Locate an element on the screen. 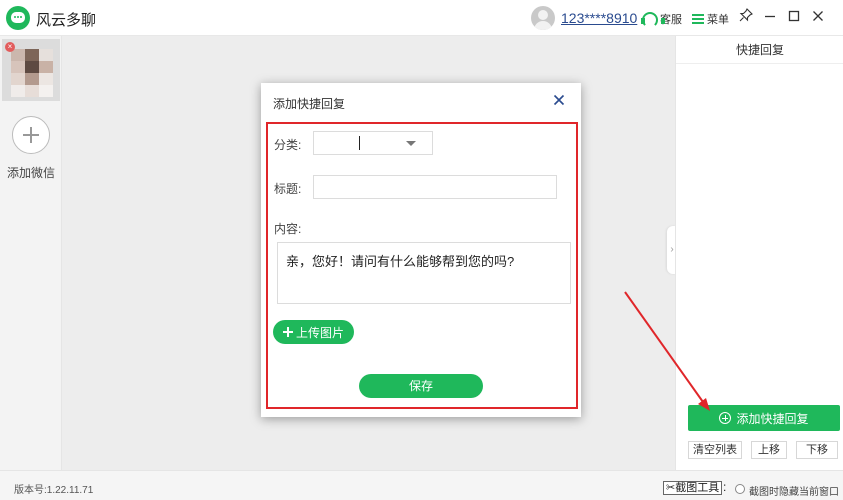 The height and width of the screenshot is (500, 843). save-button: 保存 is located at coordinates (421, 386).